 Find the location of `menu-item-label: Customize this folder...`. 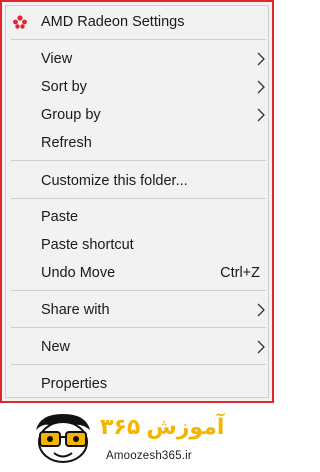

menu-item-label: Customize this folder... is located at coordinates (114, 181).